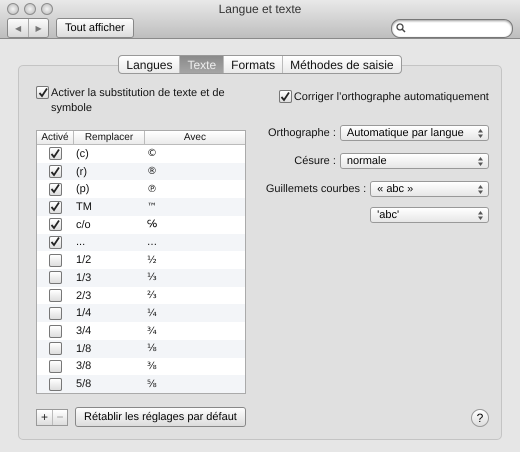 Image resolution: width=520 pixels, height=452 pixels. Describe the element at coordinates (414, 133) in the screenshot. I see `popup-button: Automatique par langue` at that location.